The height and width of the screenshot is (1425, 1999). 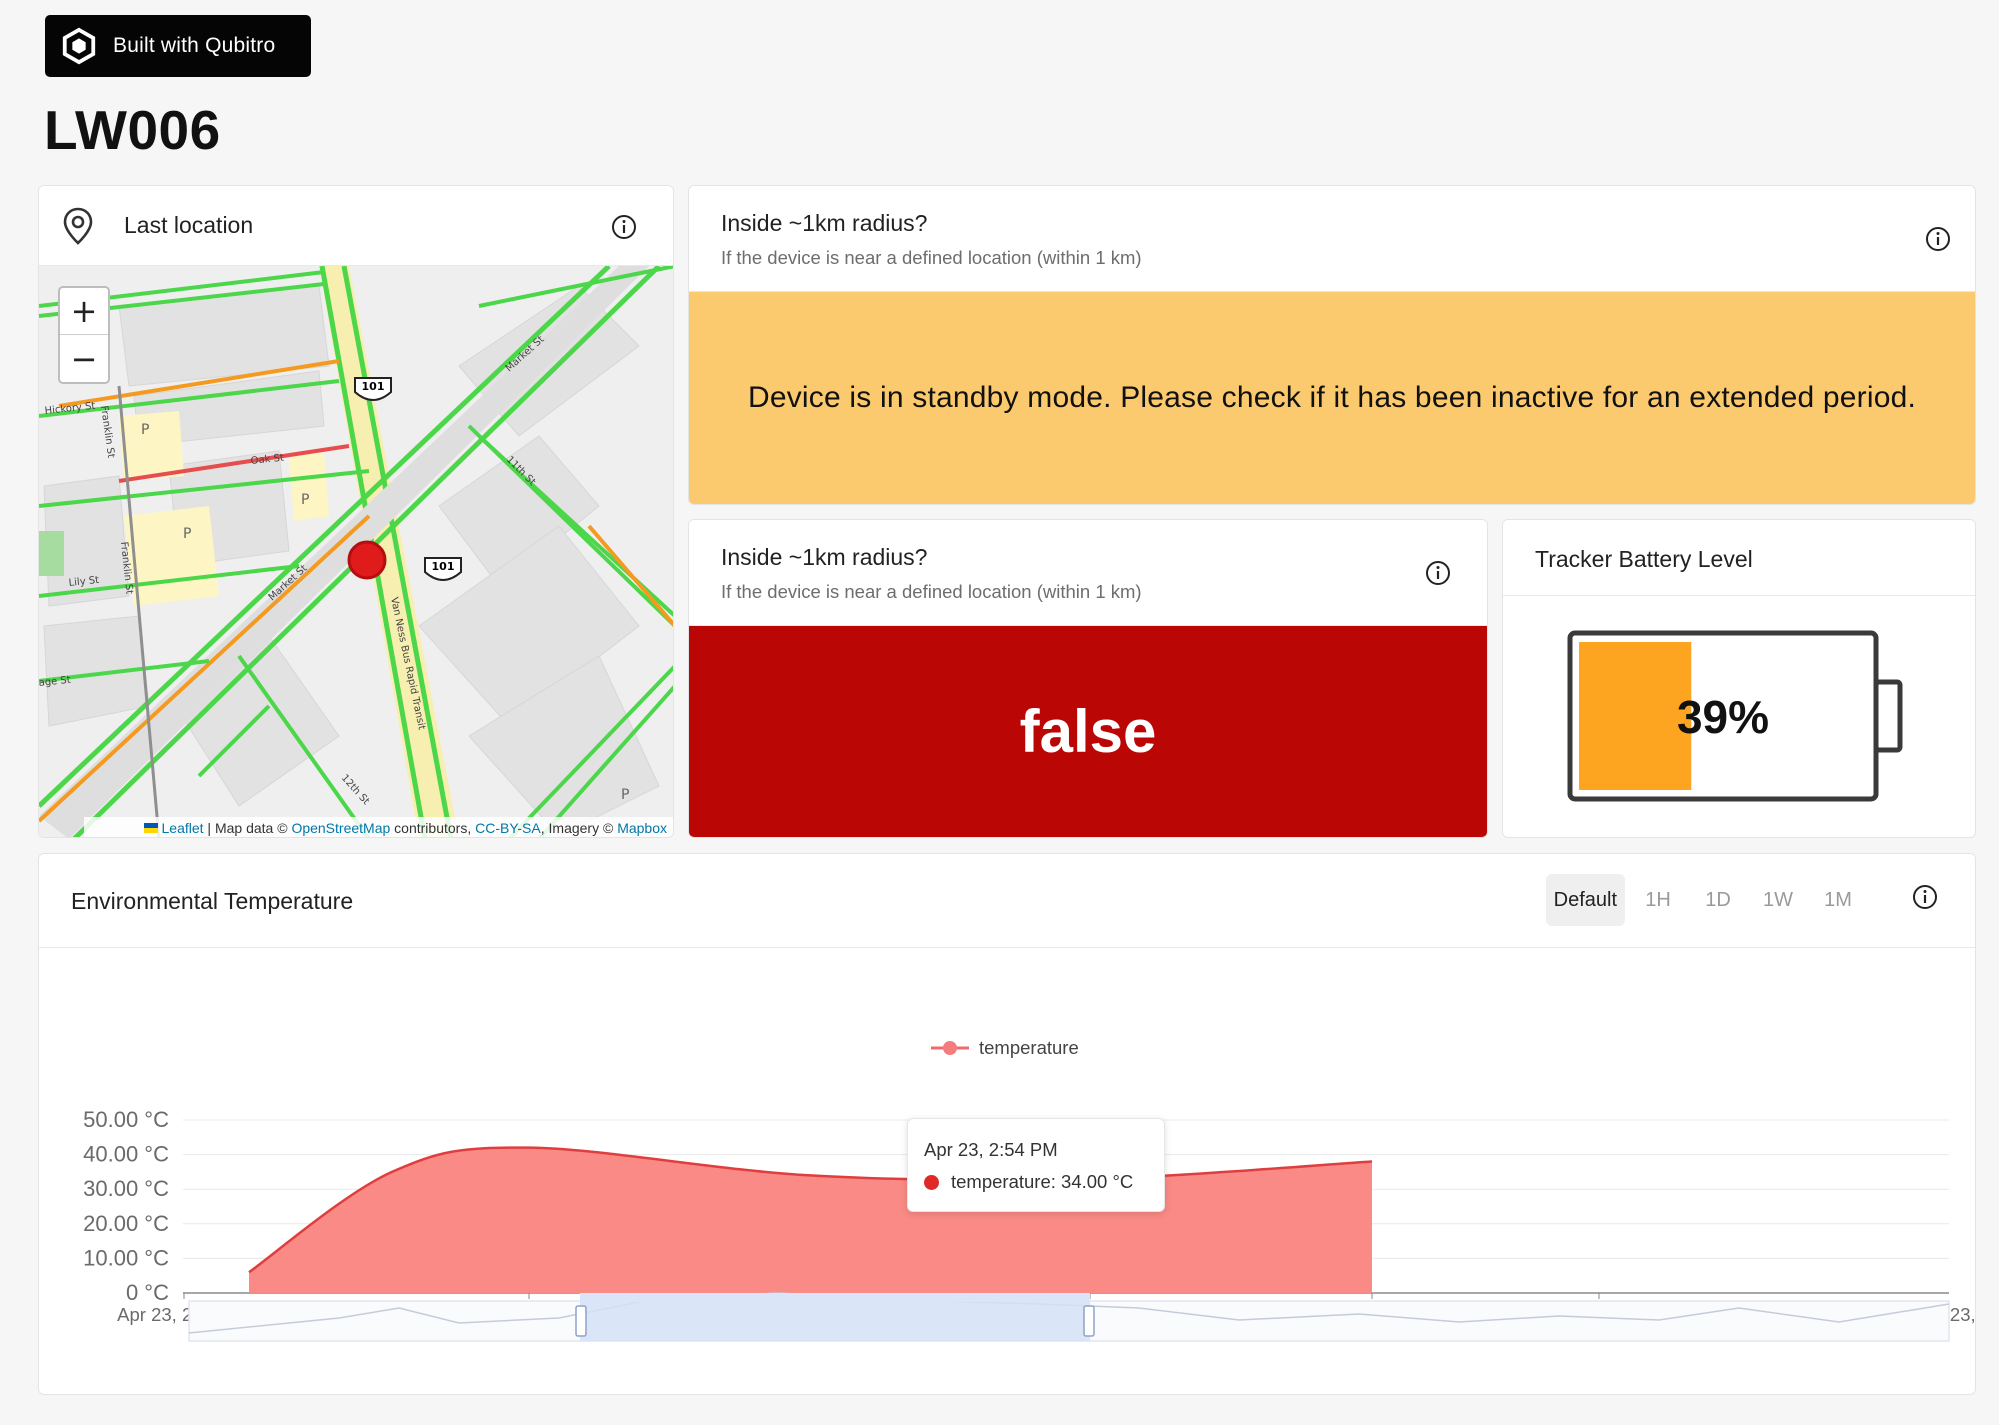 What do you see at coordinates (78, 226) in the screenshot?
I see `map-pin-icon` at bounding box center [78, 226].